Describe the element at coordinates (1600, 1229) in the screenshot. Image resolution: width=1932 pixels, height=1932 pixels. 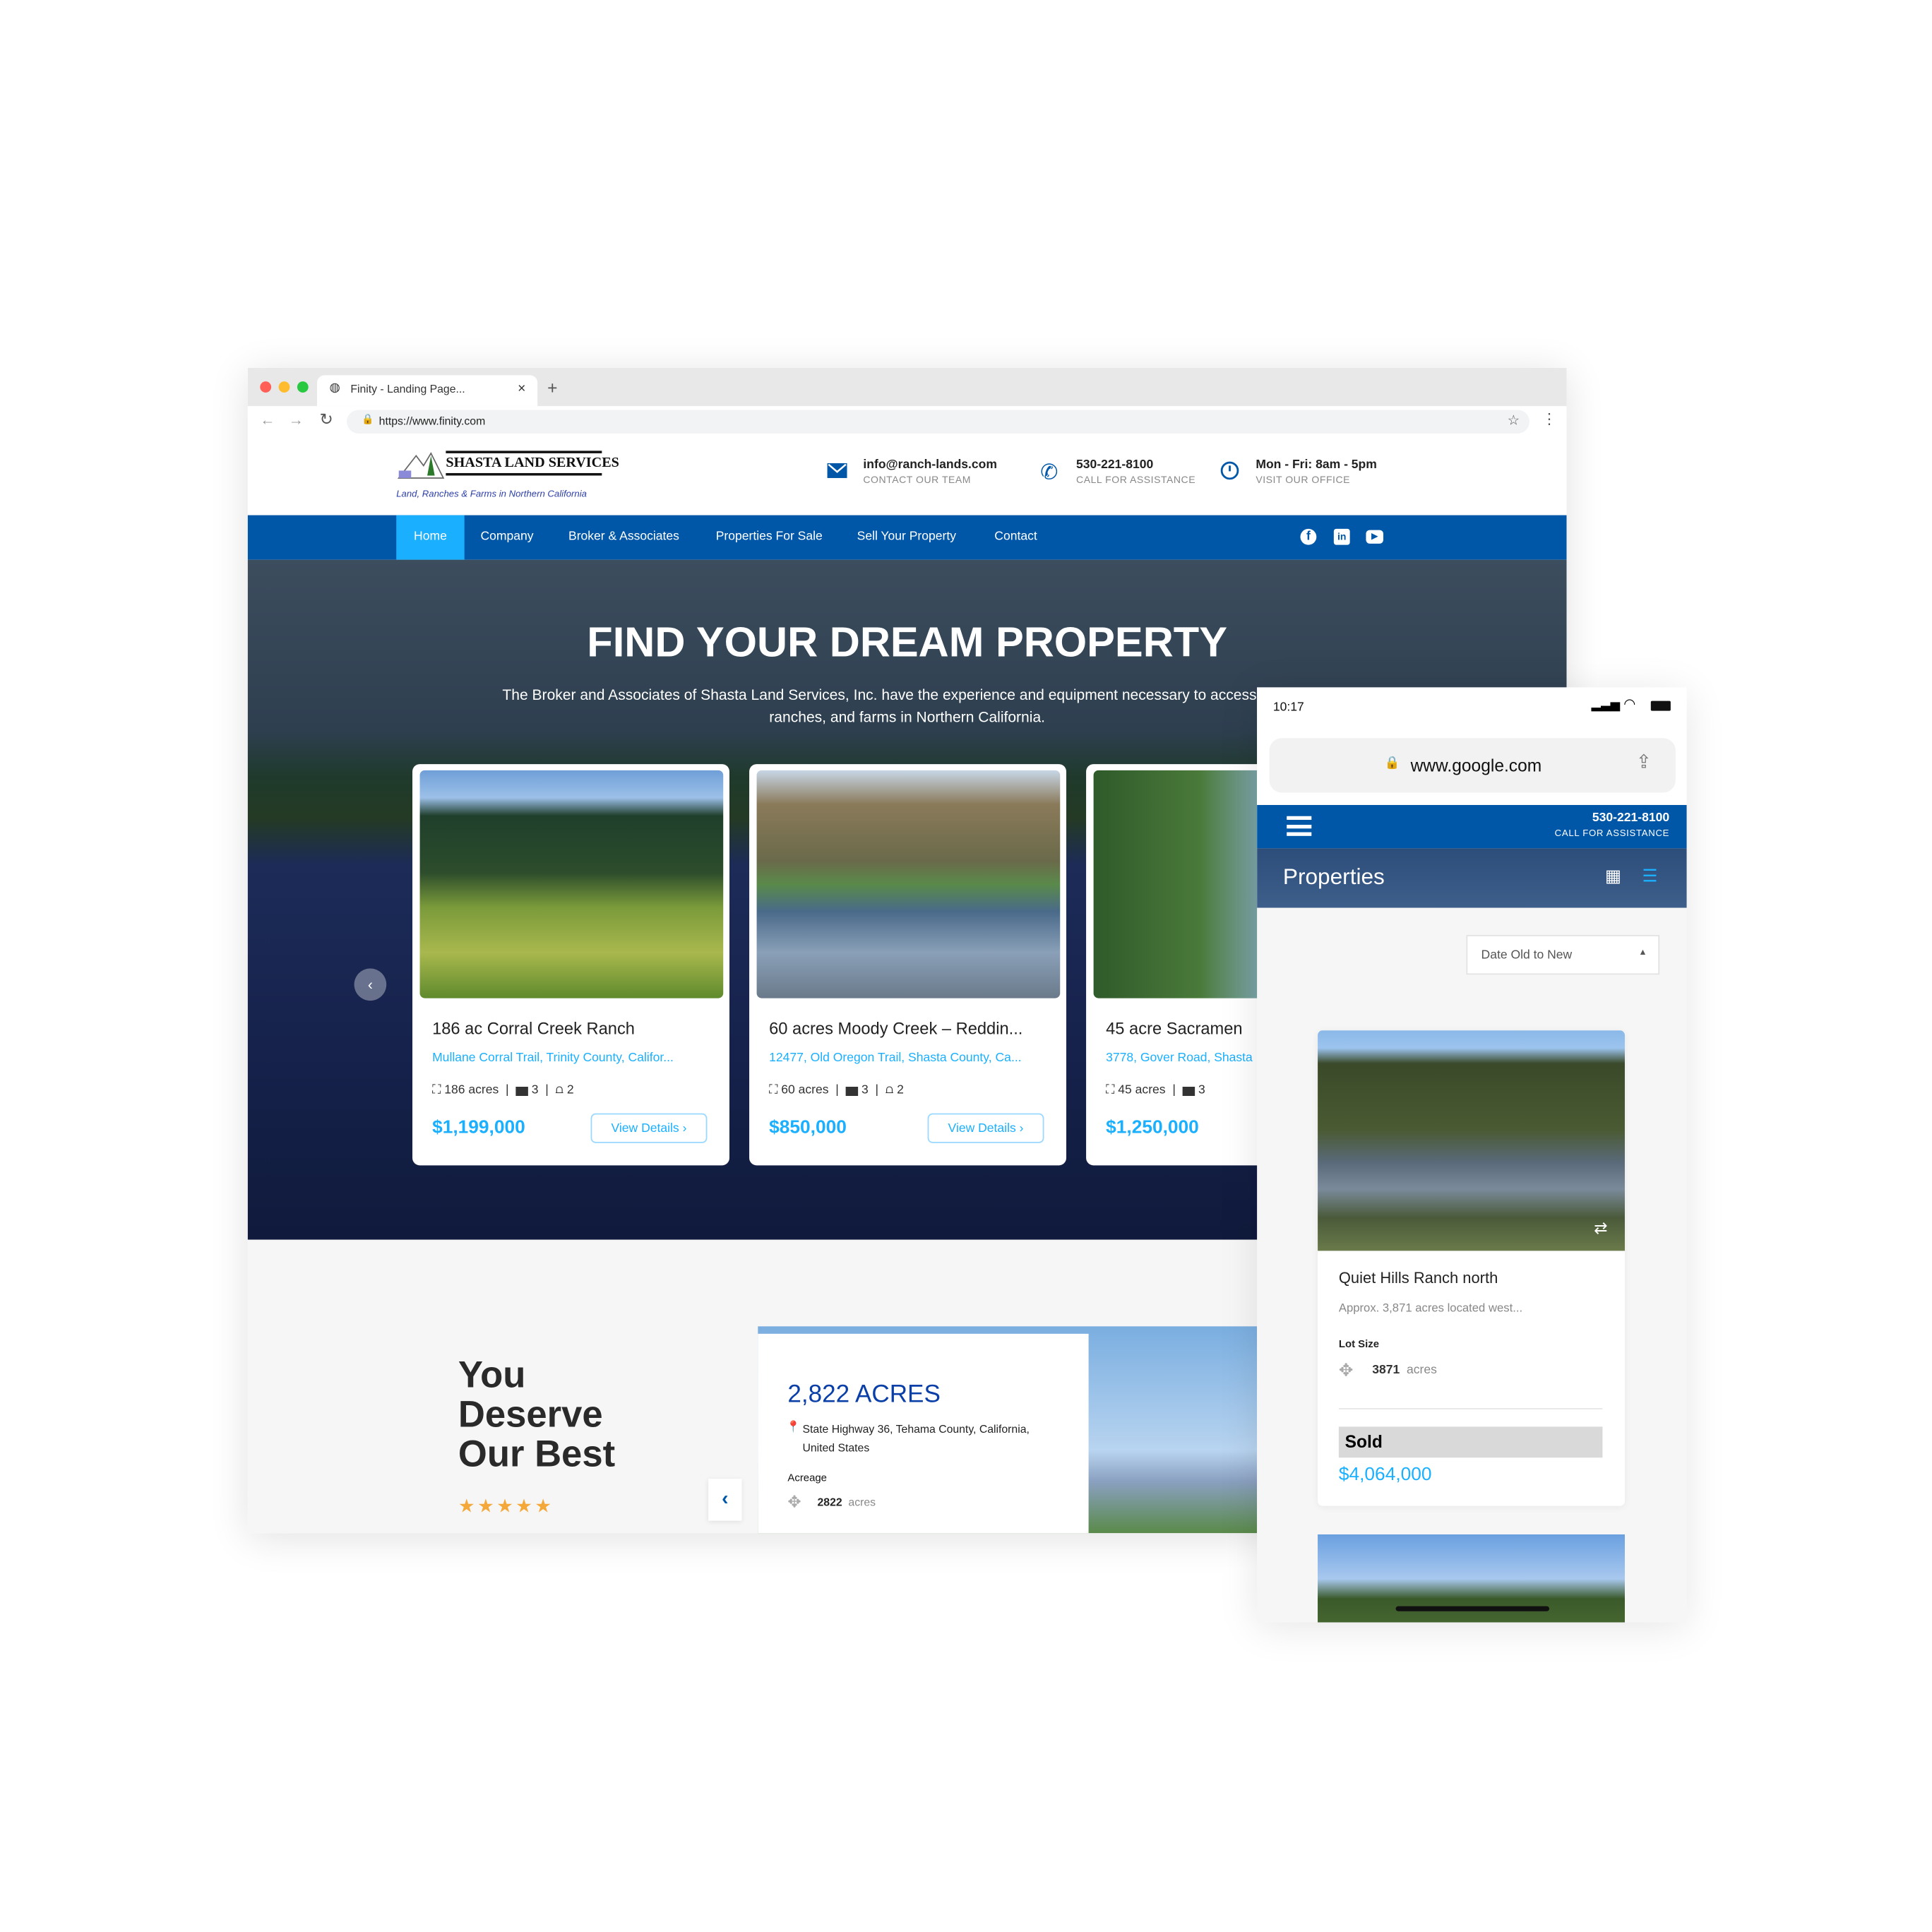
I see `compare-arrows-icon: ⇄` at that location.